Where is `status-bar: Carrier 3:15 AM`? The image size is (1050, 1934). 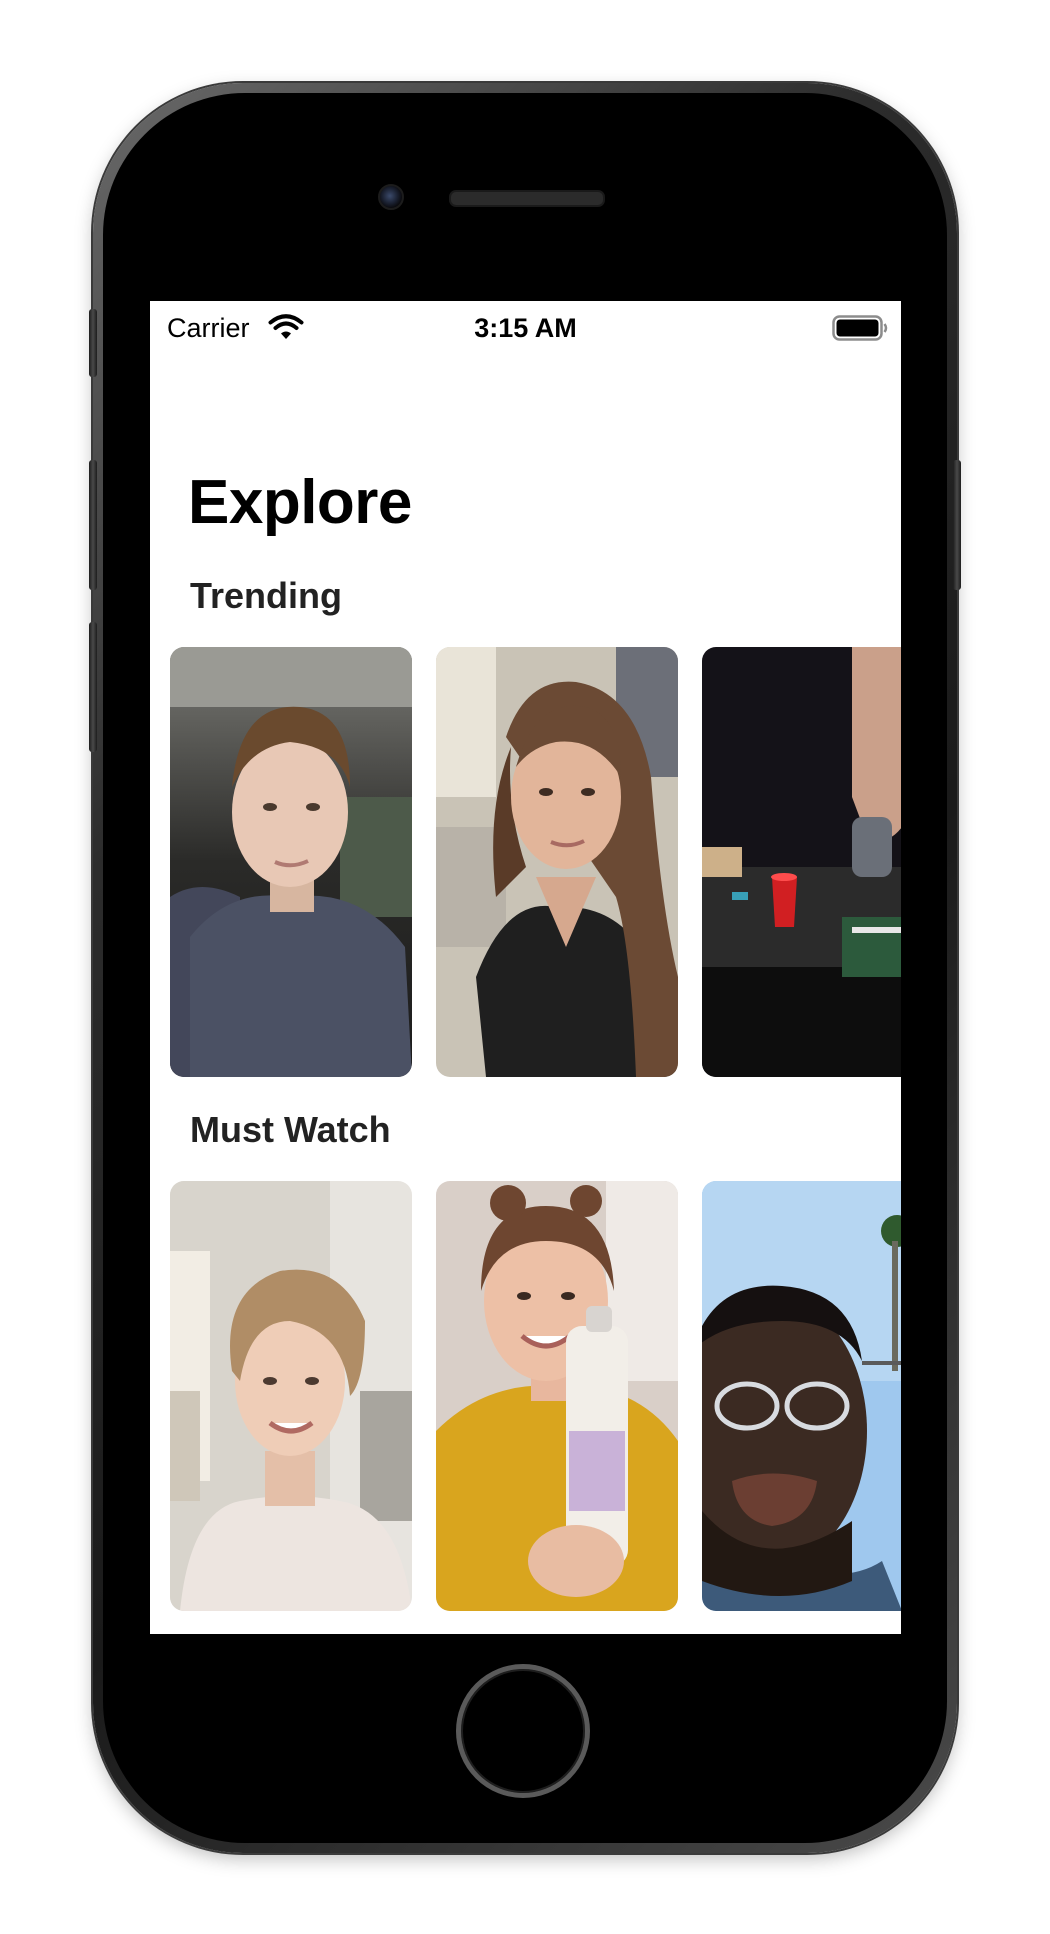 status-bar: Carrier 3:15 AM is located at coordinates (525, 327).